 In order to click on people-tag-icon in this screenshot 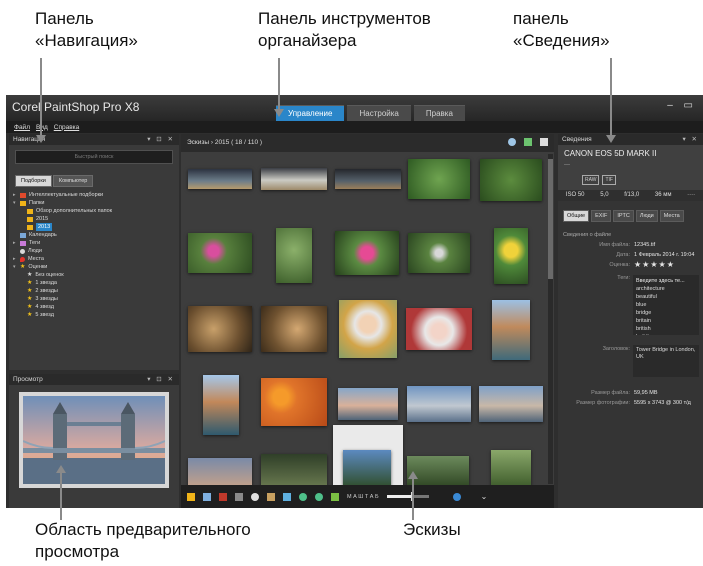, I will do `click(255, 496)`.